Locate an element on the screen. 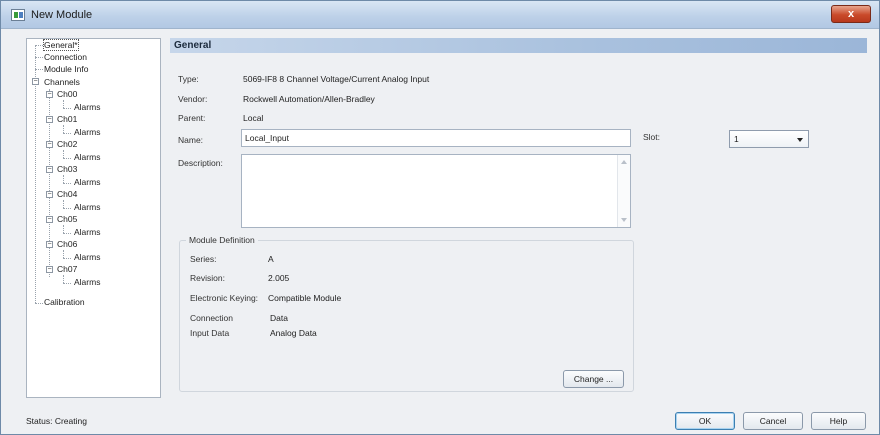 This screenshot has width=880, height=435. tree-item-ch00: Ch00 is located at coordinates (67, 94).